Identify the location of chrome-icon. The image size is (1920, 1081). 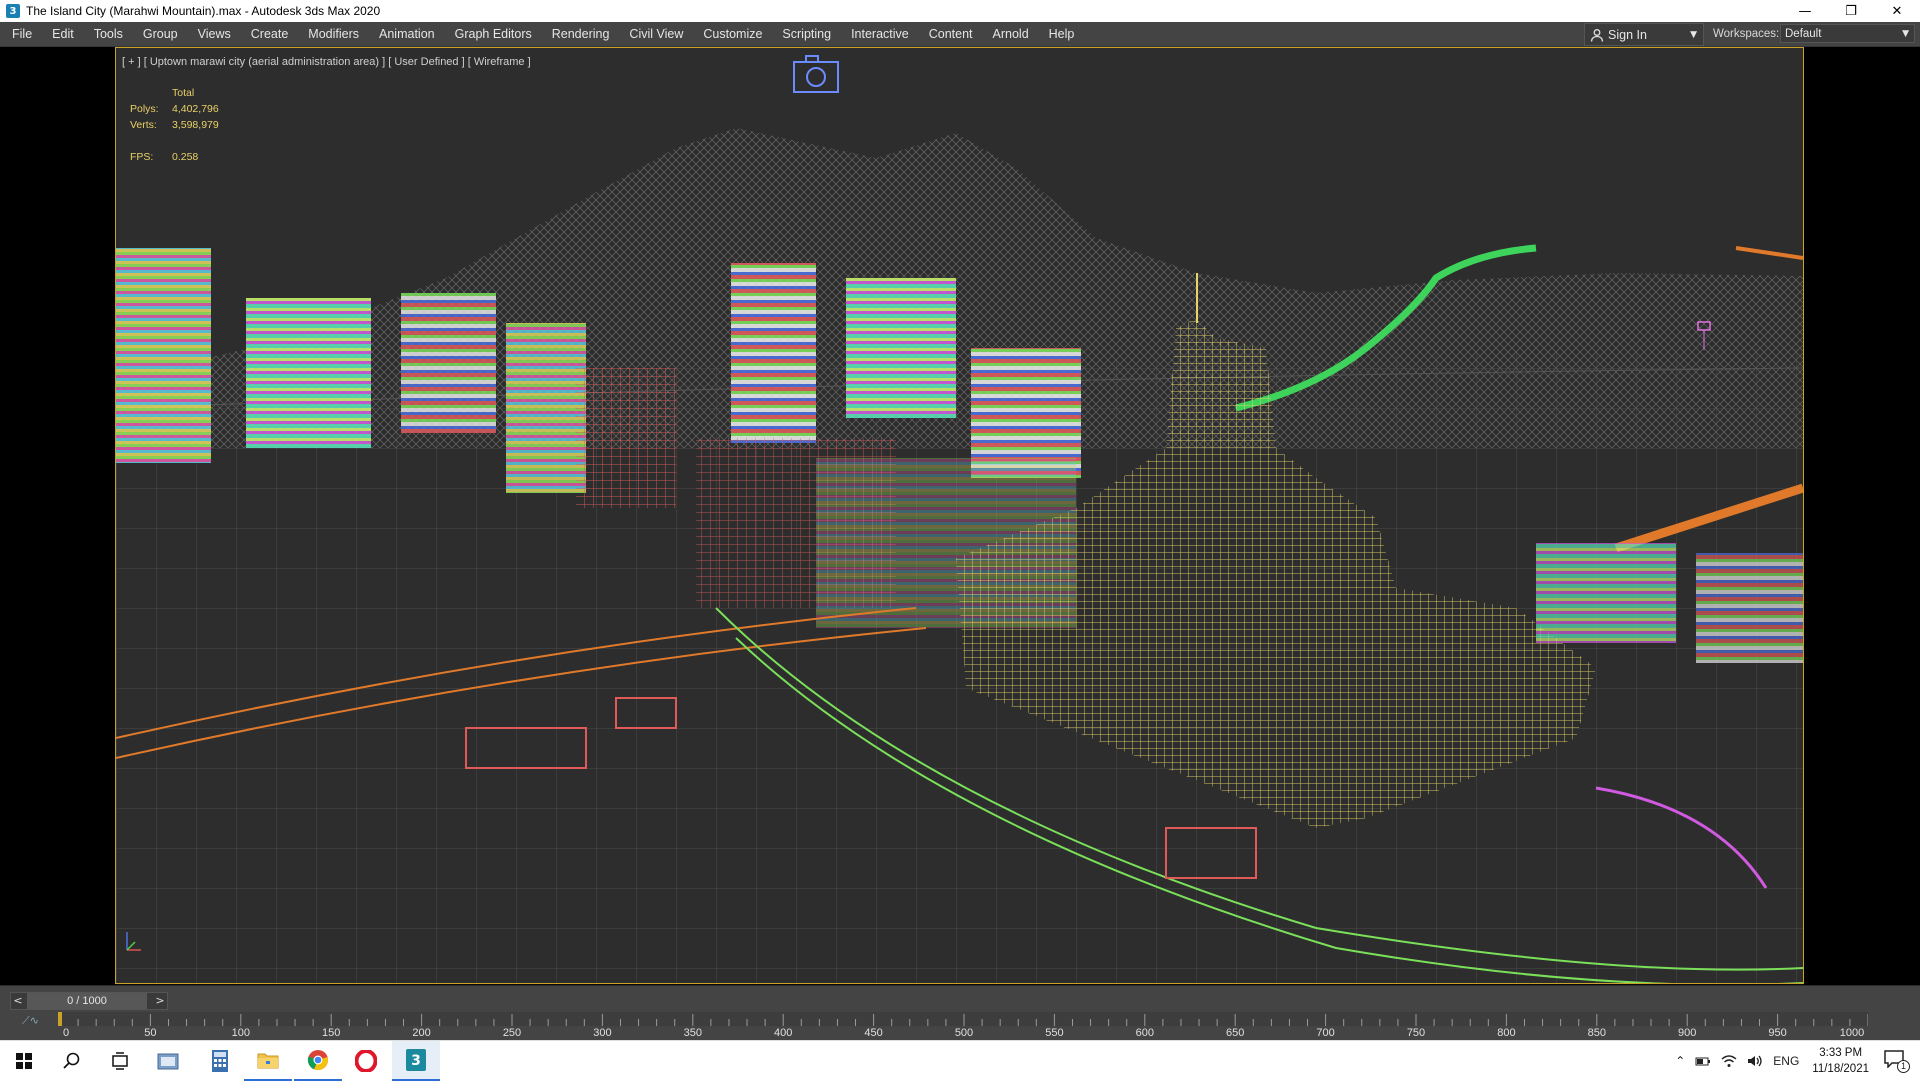
(317, 1060).